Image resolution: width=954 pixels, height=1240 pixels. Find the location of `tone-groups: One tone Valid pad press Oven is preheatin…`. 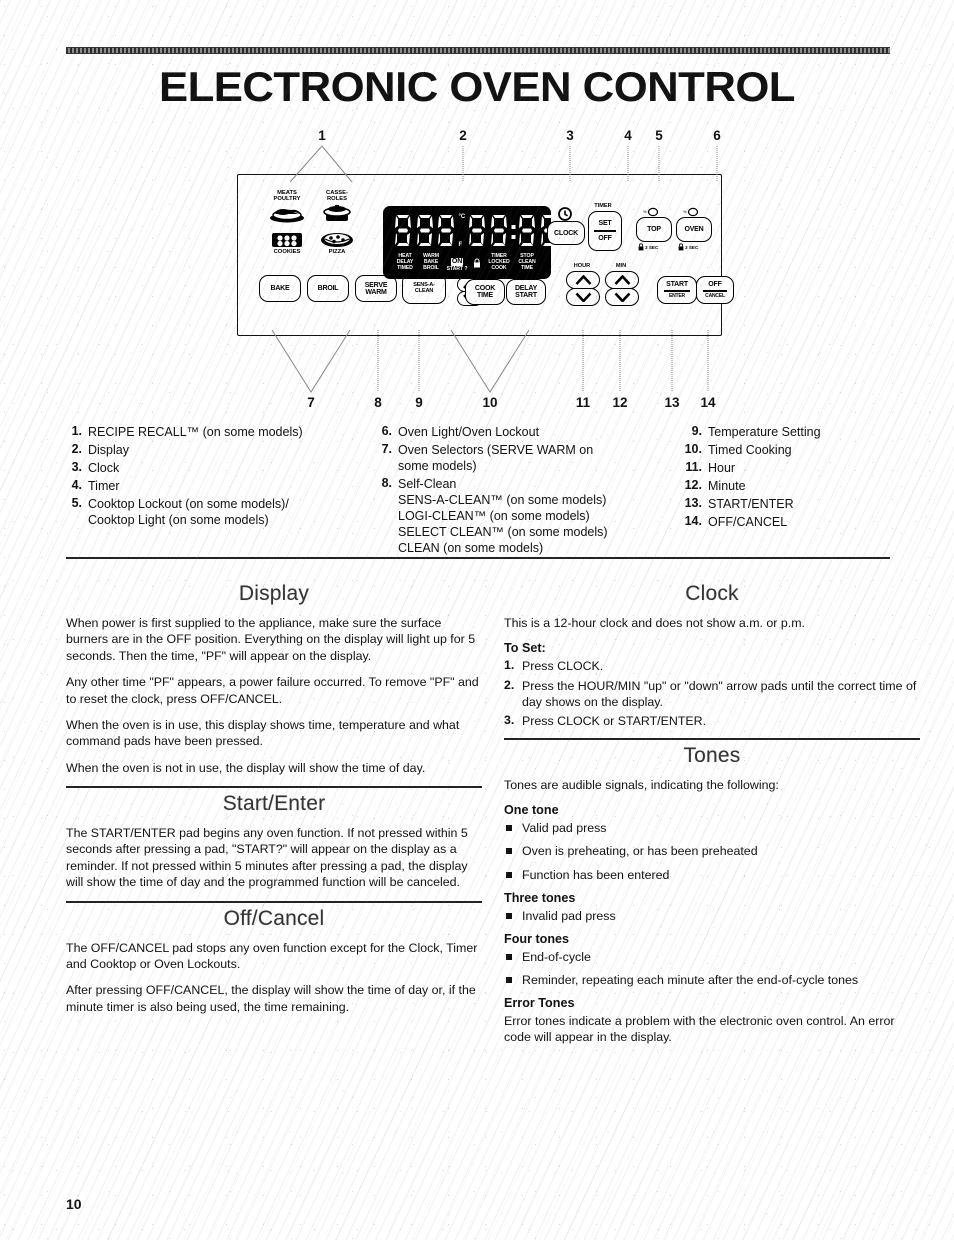

tone-groups: One tone Valid pad press Oven is preheatin… is located at coordinates (712, 895).